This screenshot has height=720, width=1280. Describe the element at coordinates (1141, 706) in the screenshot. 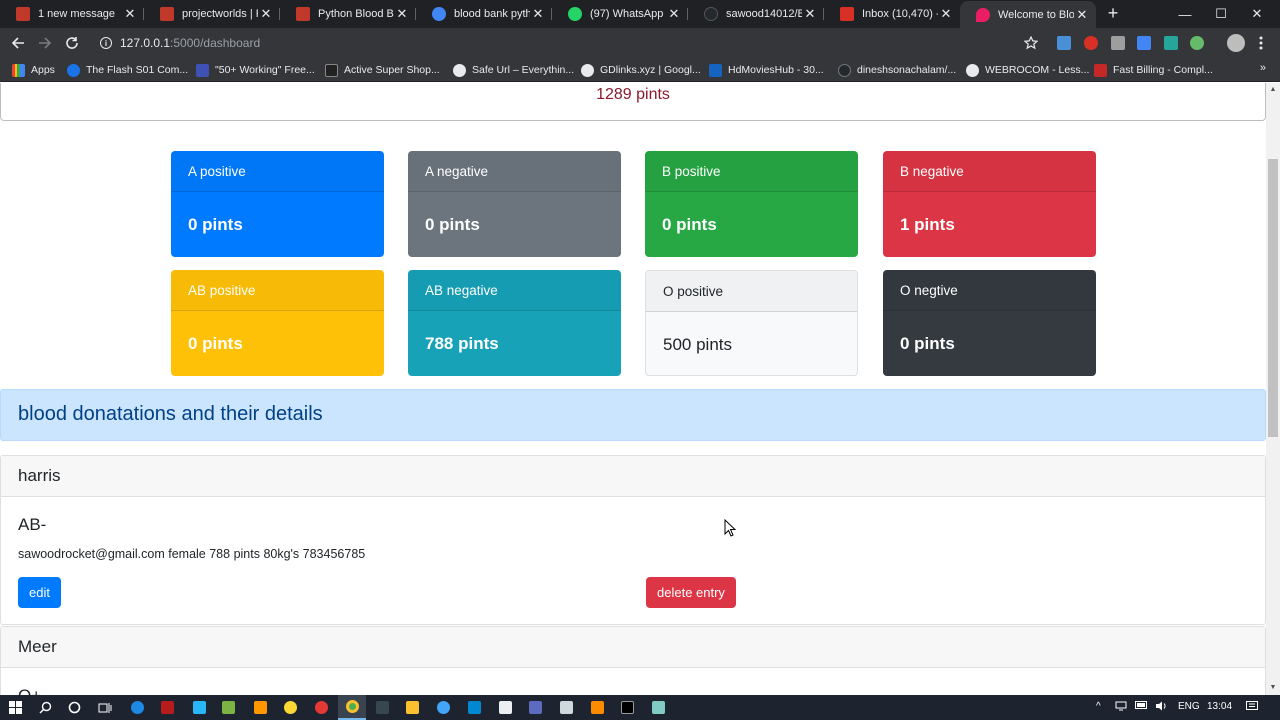

I see `battery-icon` at that location.